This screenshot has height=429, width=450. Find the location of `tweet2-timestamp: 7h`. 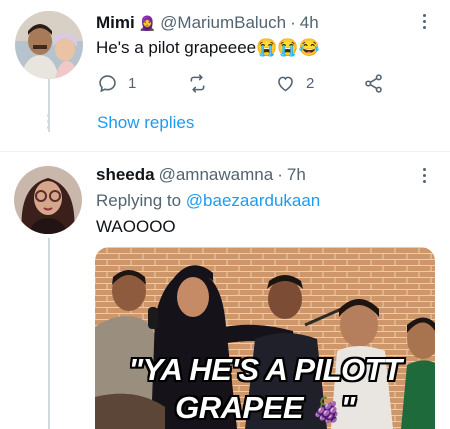

tweet2-timestamp: 7h is located at coordinates (296, 175).